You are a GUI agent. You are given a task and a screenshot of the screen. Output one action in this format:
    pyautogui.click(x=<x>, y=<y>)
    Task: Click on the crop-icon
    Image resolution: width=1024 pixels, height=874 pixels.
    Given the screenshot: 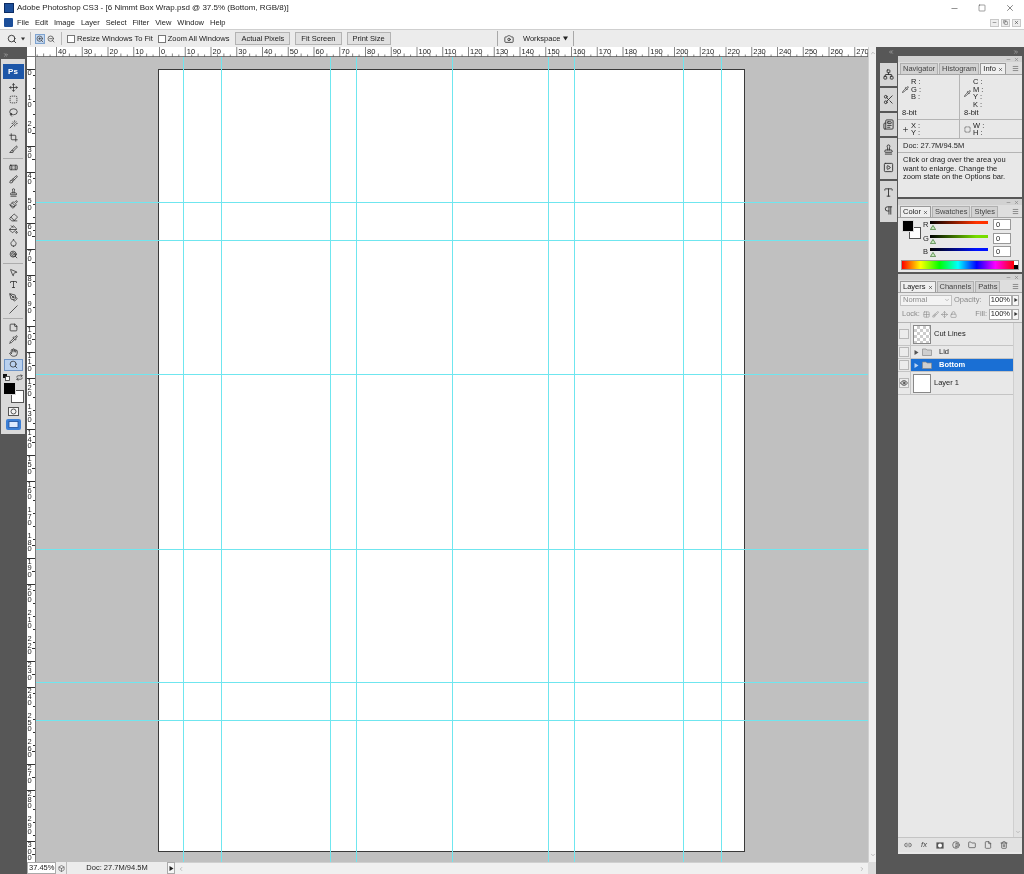 What is the action you would take?
    pyautogui.click(x=13, y=137)
    